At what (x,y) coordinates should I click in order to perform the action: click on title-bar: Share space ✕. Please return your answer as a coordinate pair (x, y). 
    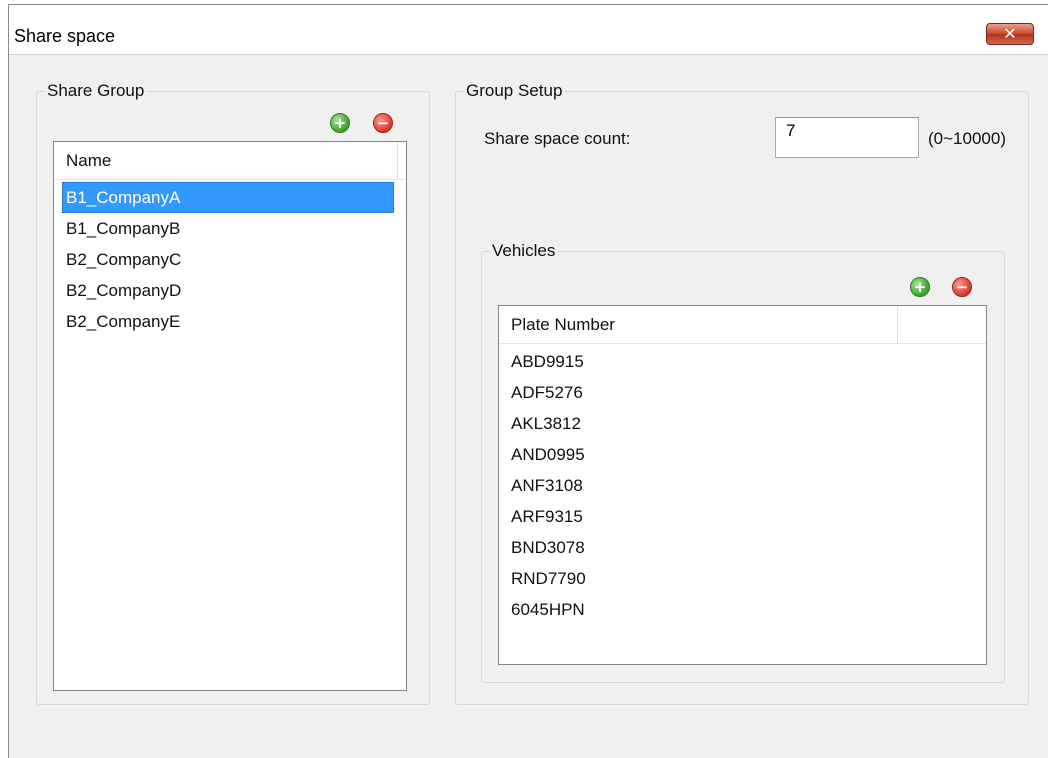
    Looking at the image, I should click on (528, 30).